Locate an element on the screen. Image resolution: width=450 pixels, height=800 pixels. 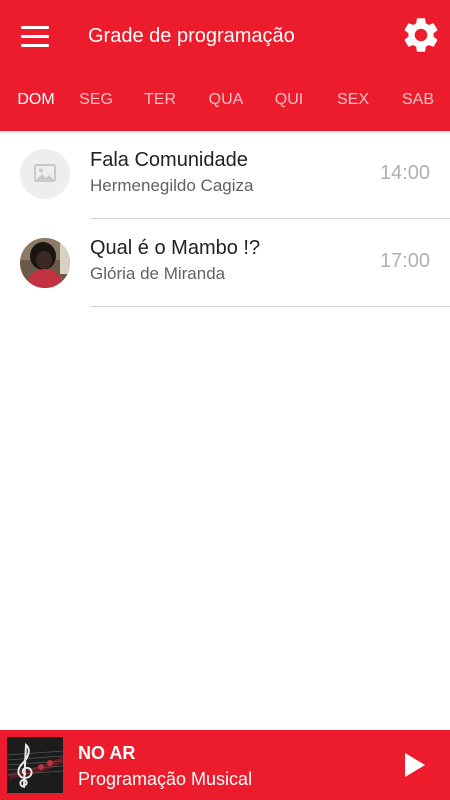
tab-ter: TER is located at coordinates (160, 100).